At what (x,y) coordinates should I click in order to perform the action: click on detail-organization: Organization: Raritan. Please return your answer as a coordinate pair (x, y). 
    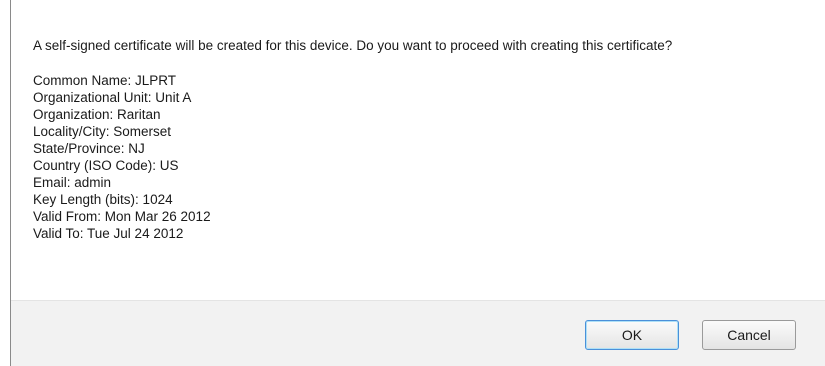
    Looking at the image, I should click on (97, 114).